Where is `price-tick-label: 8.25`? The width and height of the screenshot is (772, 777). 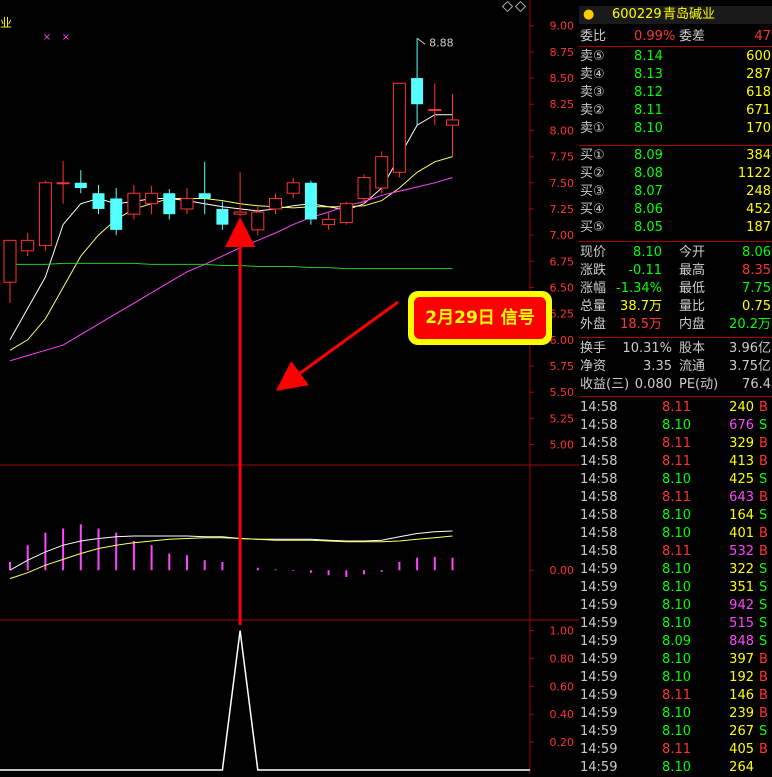
price-tick-label: 8.25 is located at coordinates (562, 104).